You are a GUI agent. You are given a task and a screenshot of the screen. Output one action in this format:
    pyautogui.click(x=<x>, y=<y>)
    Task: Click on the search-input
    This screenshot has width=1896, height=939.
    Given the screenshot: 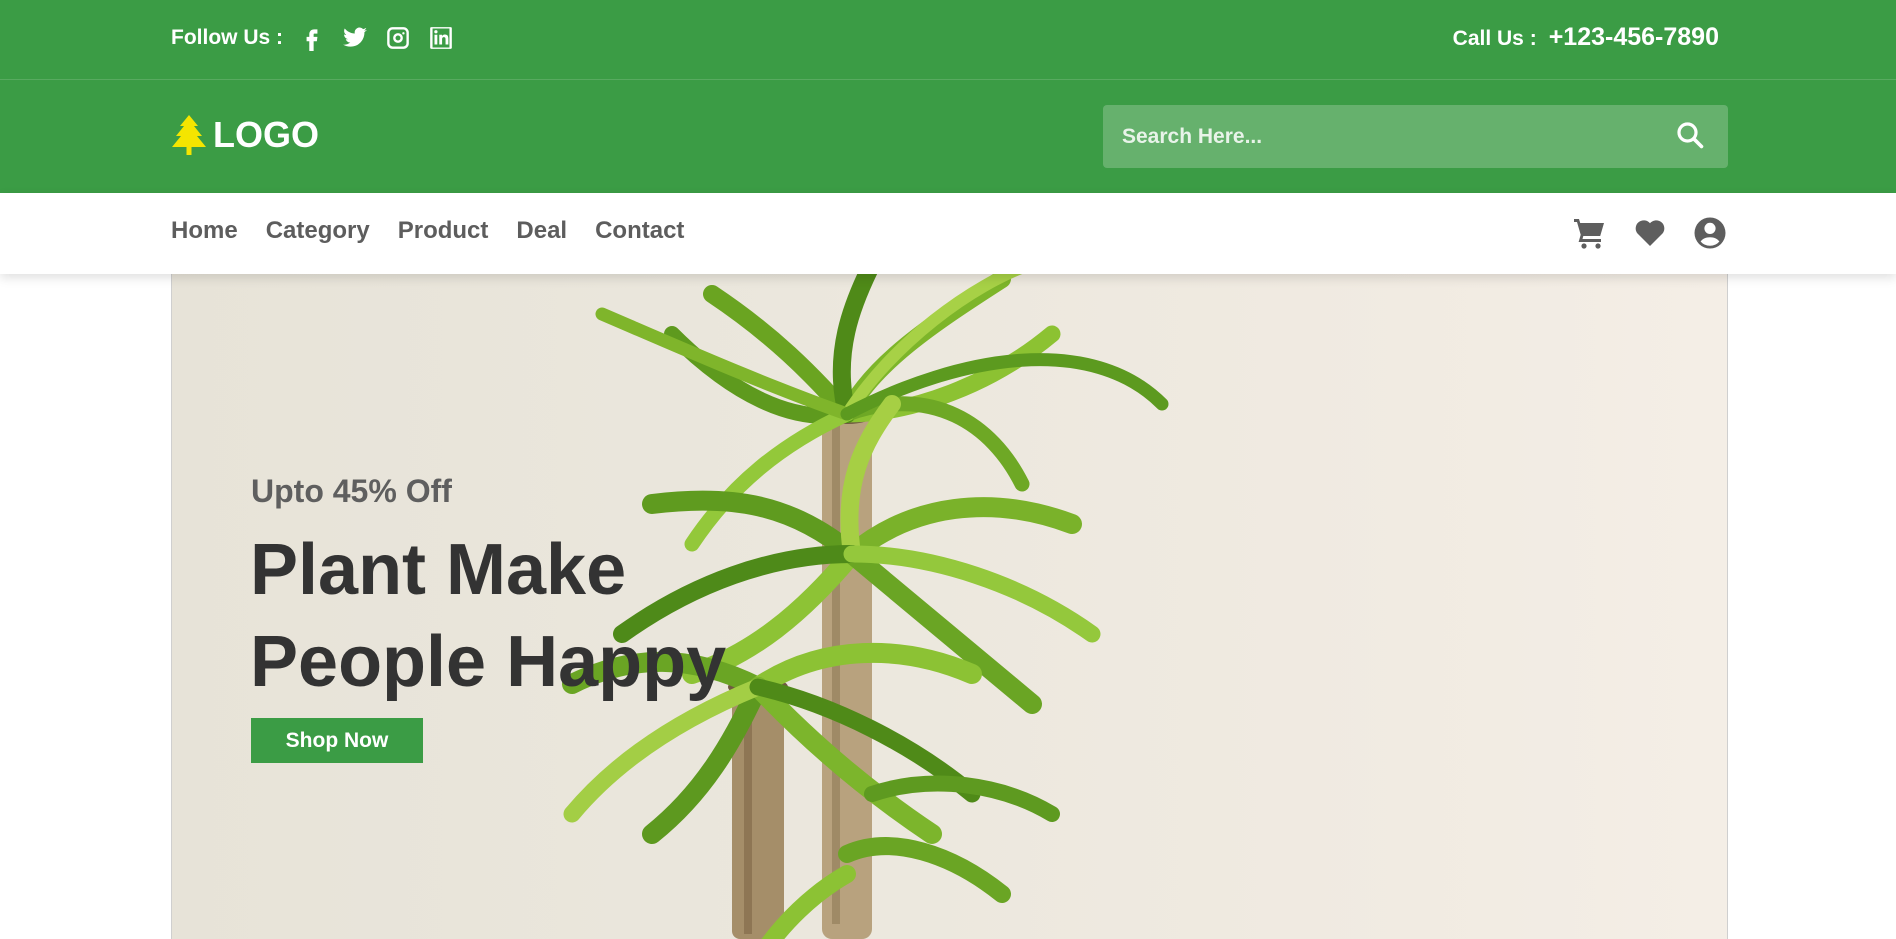 What is the action you would take?
    pyautogui.click(x=1383, y=136)
    